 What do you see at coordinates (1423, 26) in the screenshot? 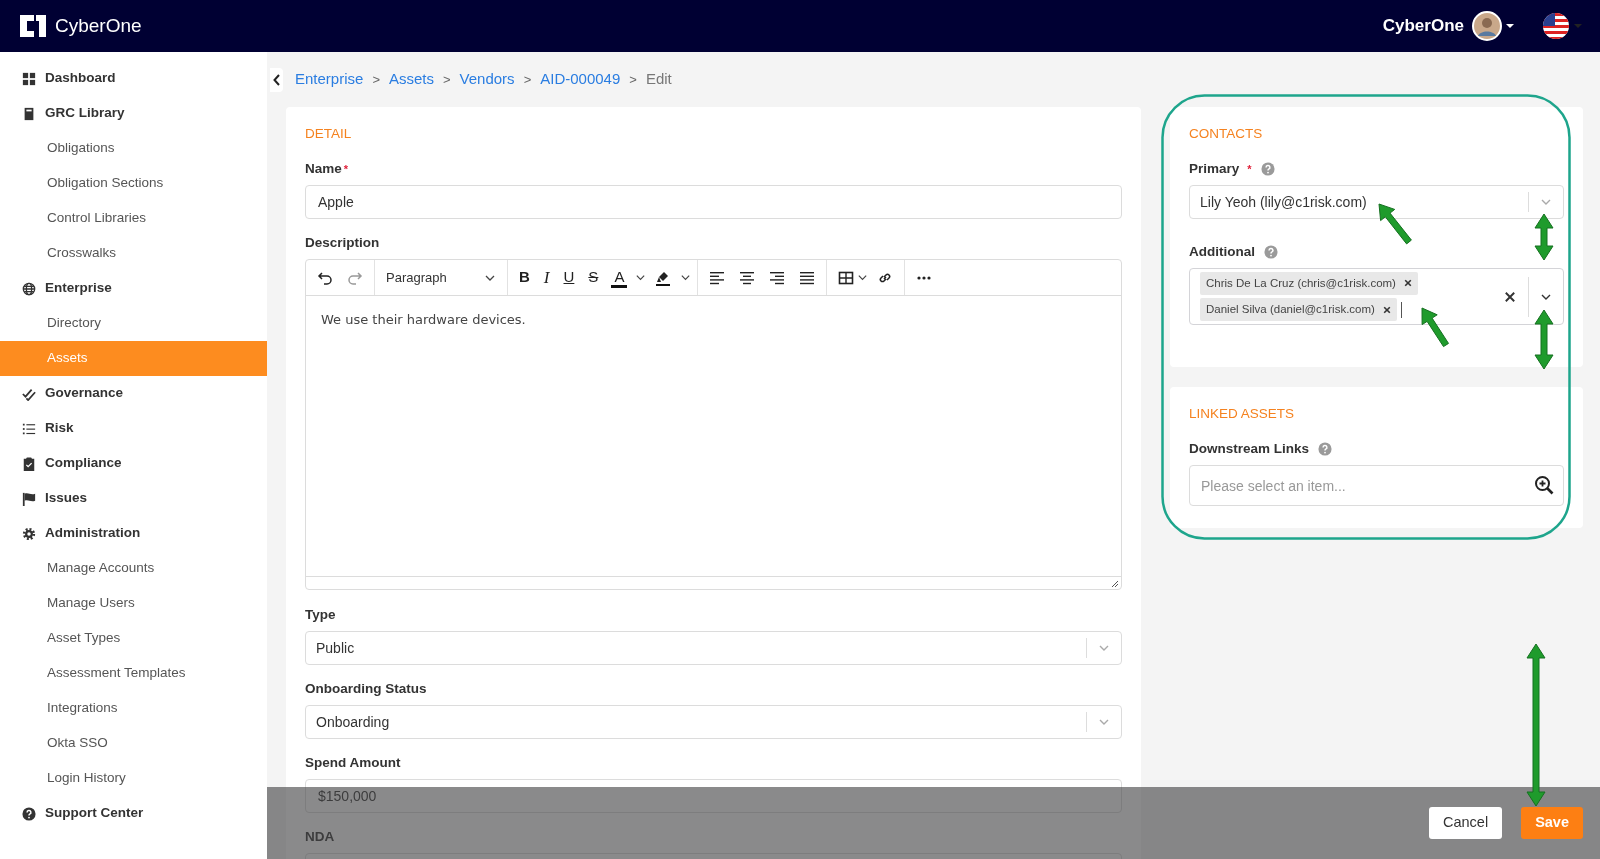
I see `user-name: CyberOne` at bounding box center [1423, 26].